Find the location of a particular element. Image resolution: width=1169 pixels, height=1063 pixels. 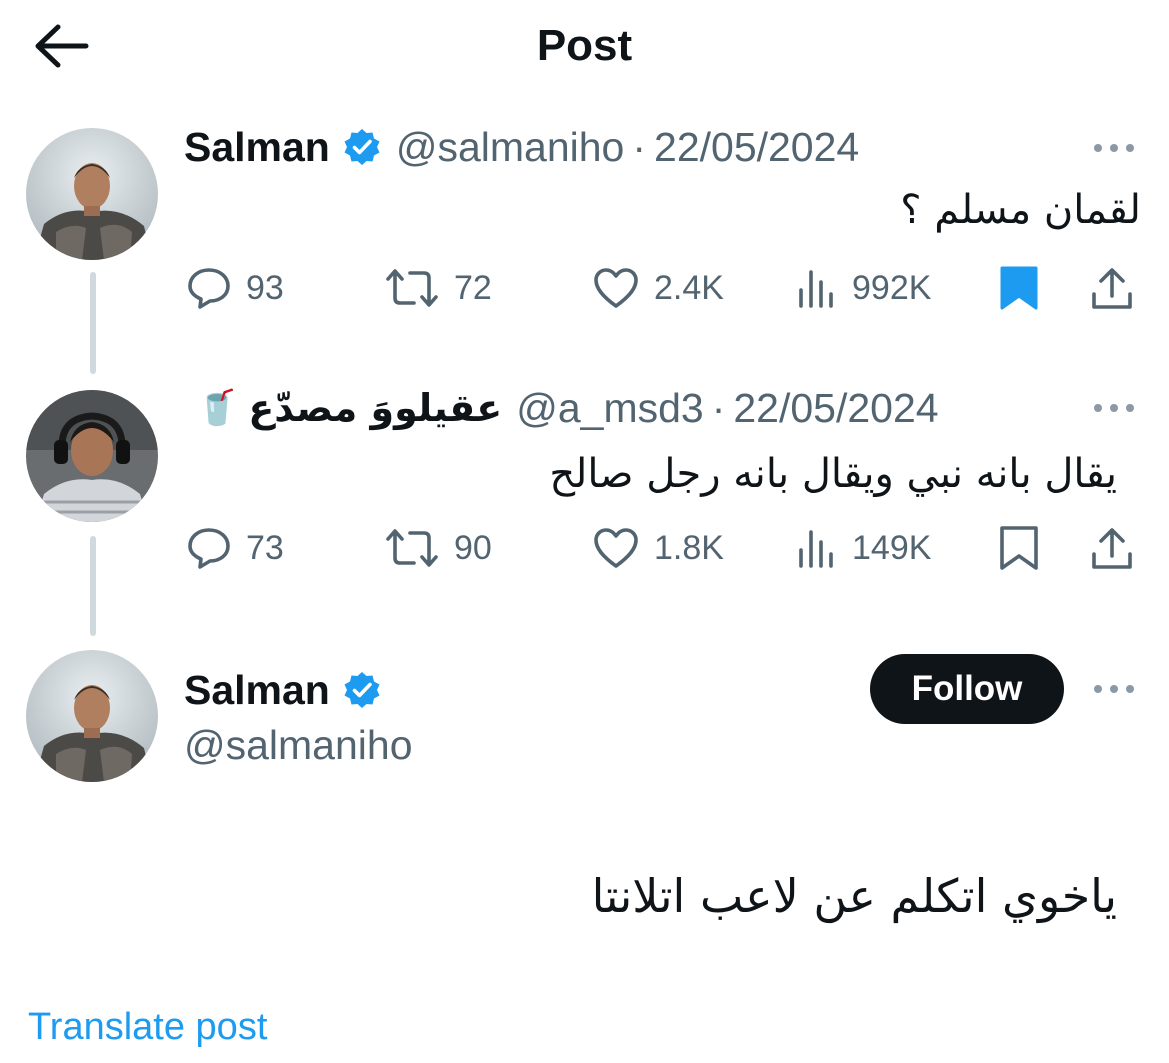

retweet-button: 90 is located at coordinates (438, 548).